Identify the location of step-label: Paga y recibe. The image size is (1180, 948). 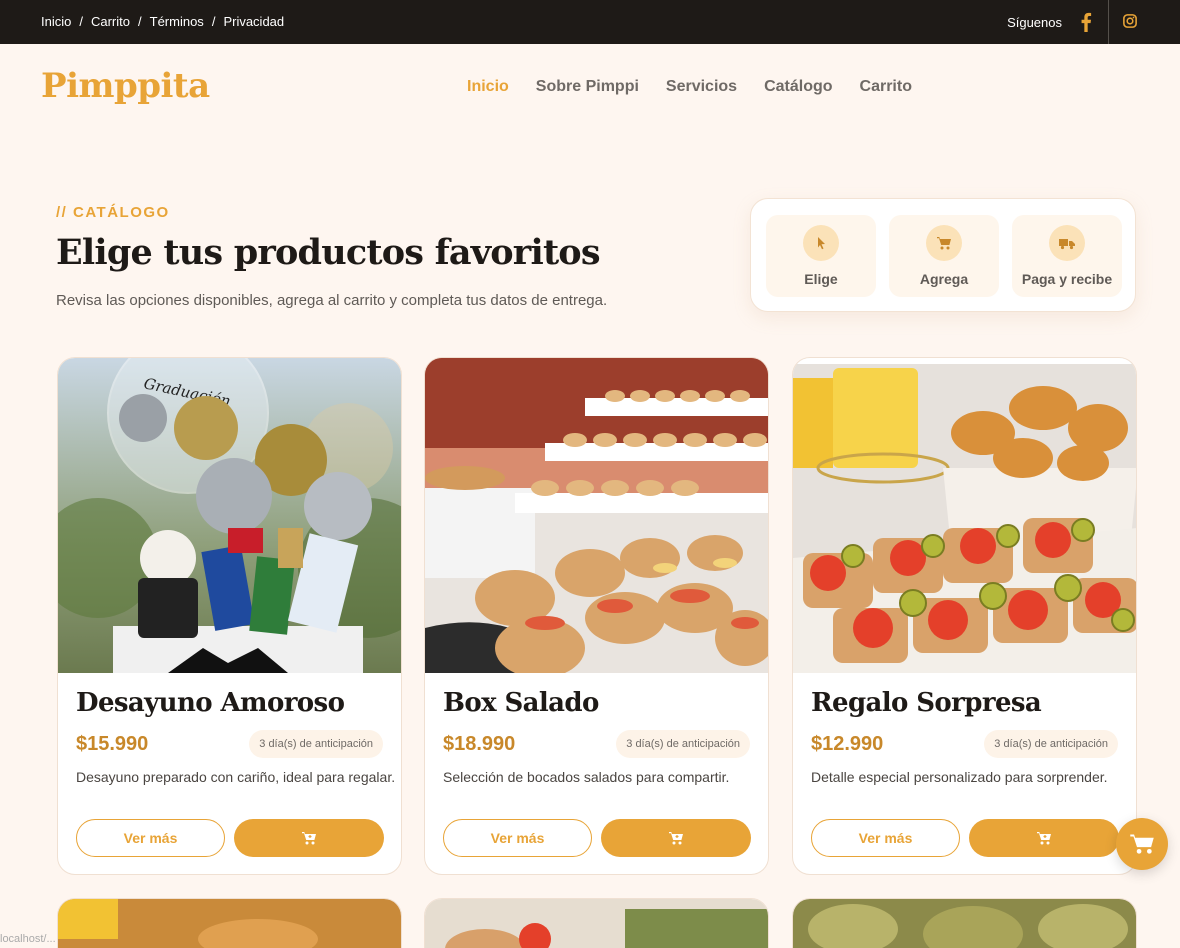
(1067, 279).